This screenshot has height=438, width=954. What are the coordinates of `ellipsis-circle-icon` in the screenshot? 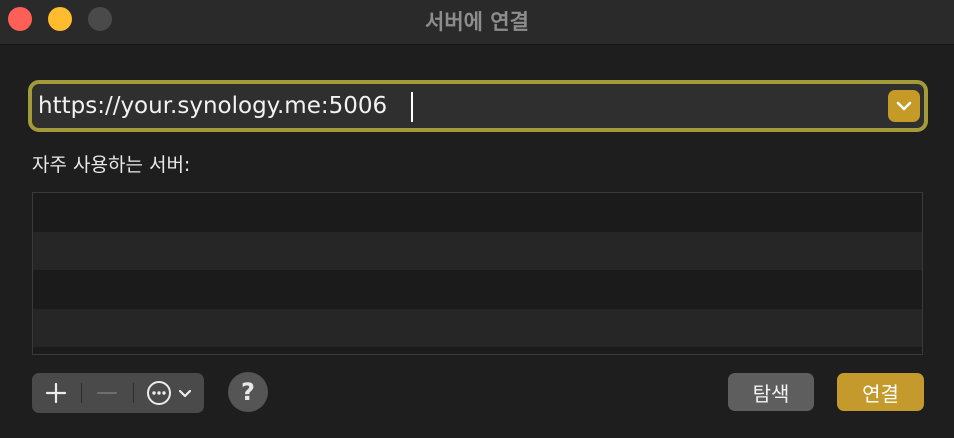 It's located at (159, 393).